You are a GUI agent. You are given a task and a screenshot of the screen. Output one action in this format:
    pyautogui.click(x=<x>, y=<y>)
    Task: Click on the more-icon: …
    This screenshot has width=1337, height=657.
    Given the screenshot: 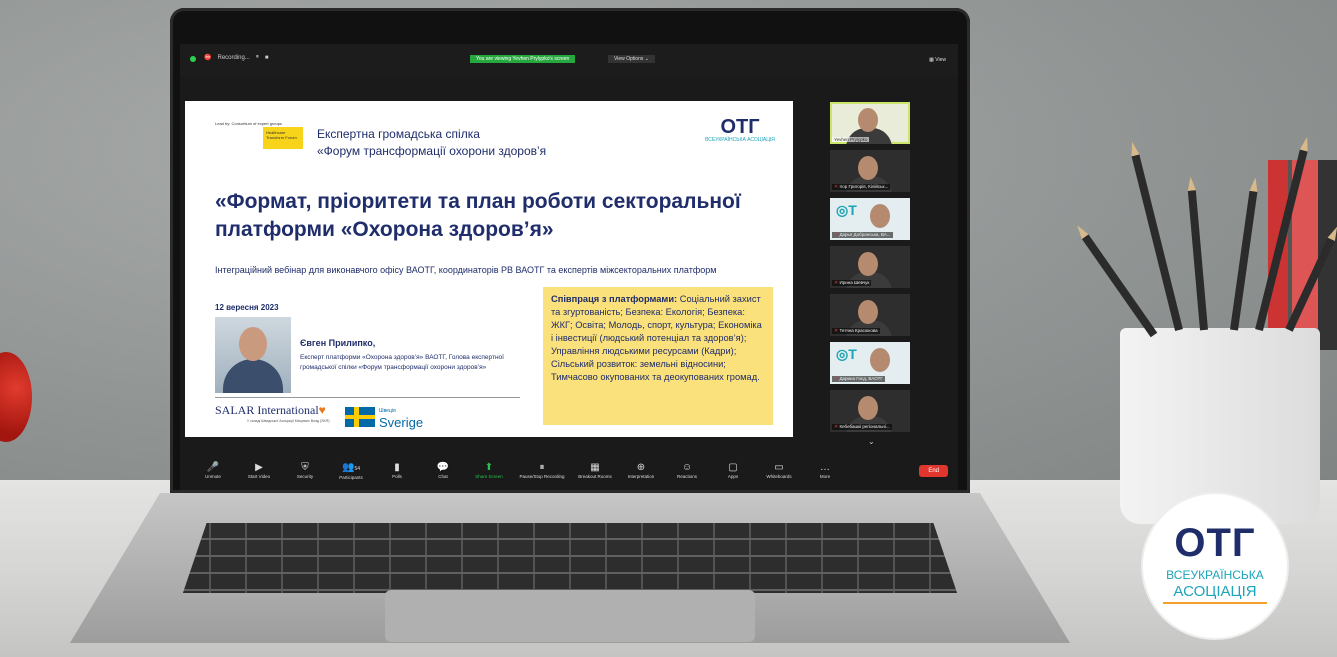 What is the action you would take?
    pyautogui.click(x=825, y=467)
    